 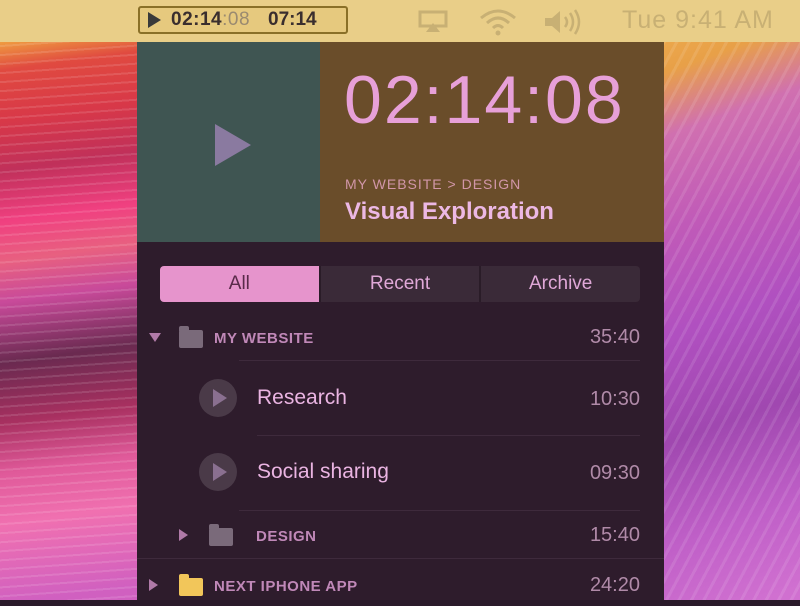 I want to click on task-row-social-sharing: Social sharing 09:30, so click(x=400, y=473).